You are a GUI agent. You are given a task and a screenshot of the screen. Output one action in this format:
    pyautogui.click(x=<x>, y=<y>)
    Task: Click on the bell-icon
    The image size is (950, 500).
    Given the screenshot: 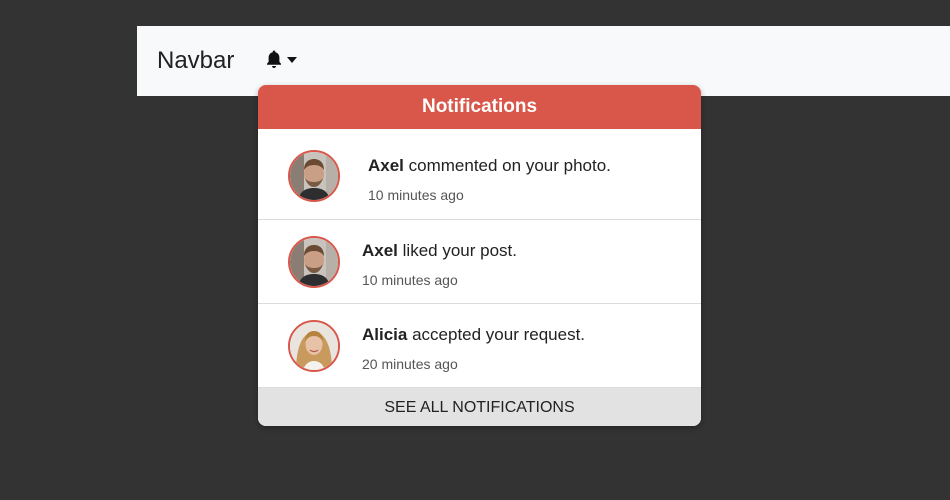 What is the action you would take?
    pyautogui.click(x=274, y=59)
    